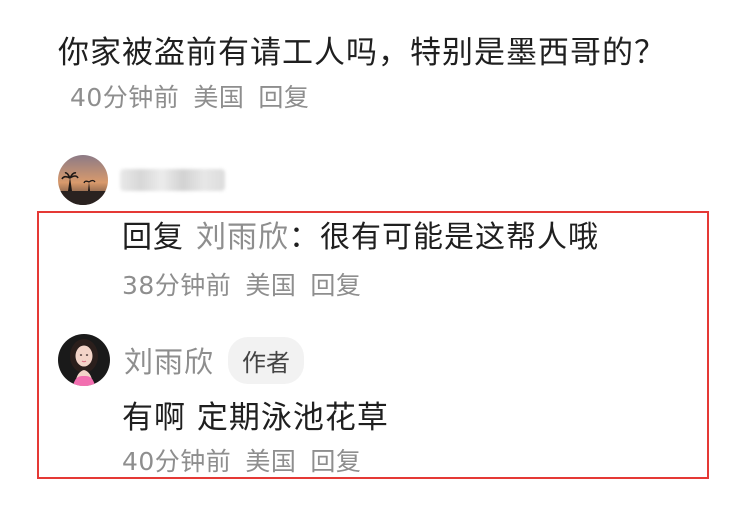 The height and width of the screenshot is (513, 741). What do you see at coordinates (335, 285) in the screenshot?
I see `reply-reply-button: 回复` at bounding box center [335, 285].